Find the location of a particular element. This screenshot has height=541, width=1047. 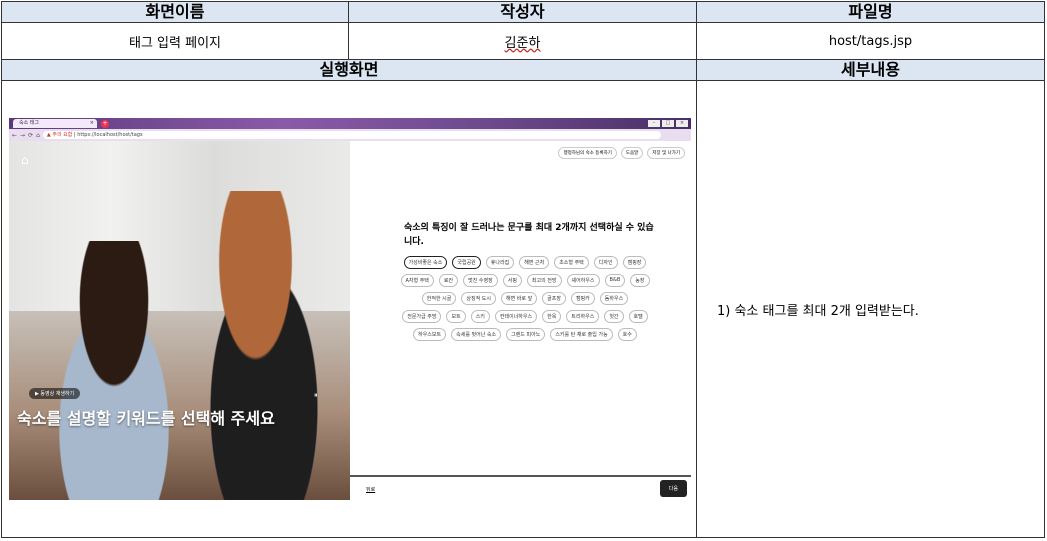

file-name-text: host/tags.jsp is located at coordinates (870, 41).